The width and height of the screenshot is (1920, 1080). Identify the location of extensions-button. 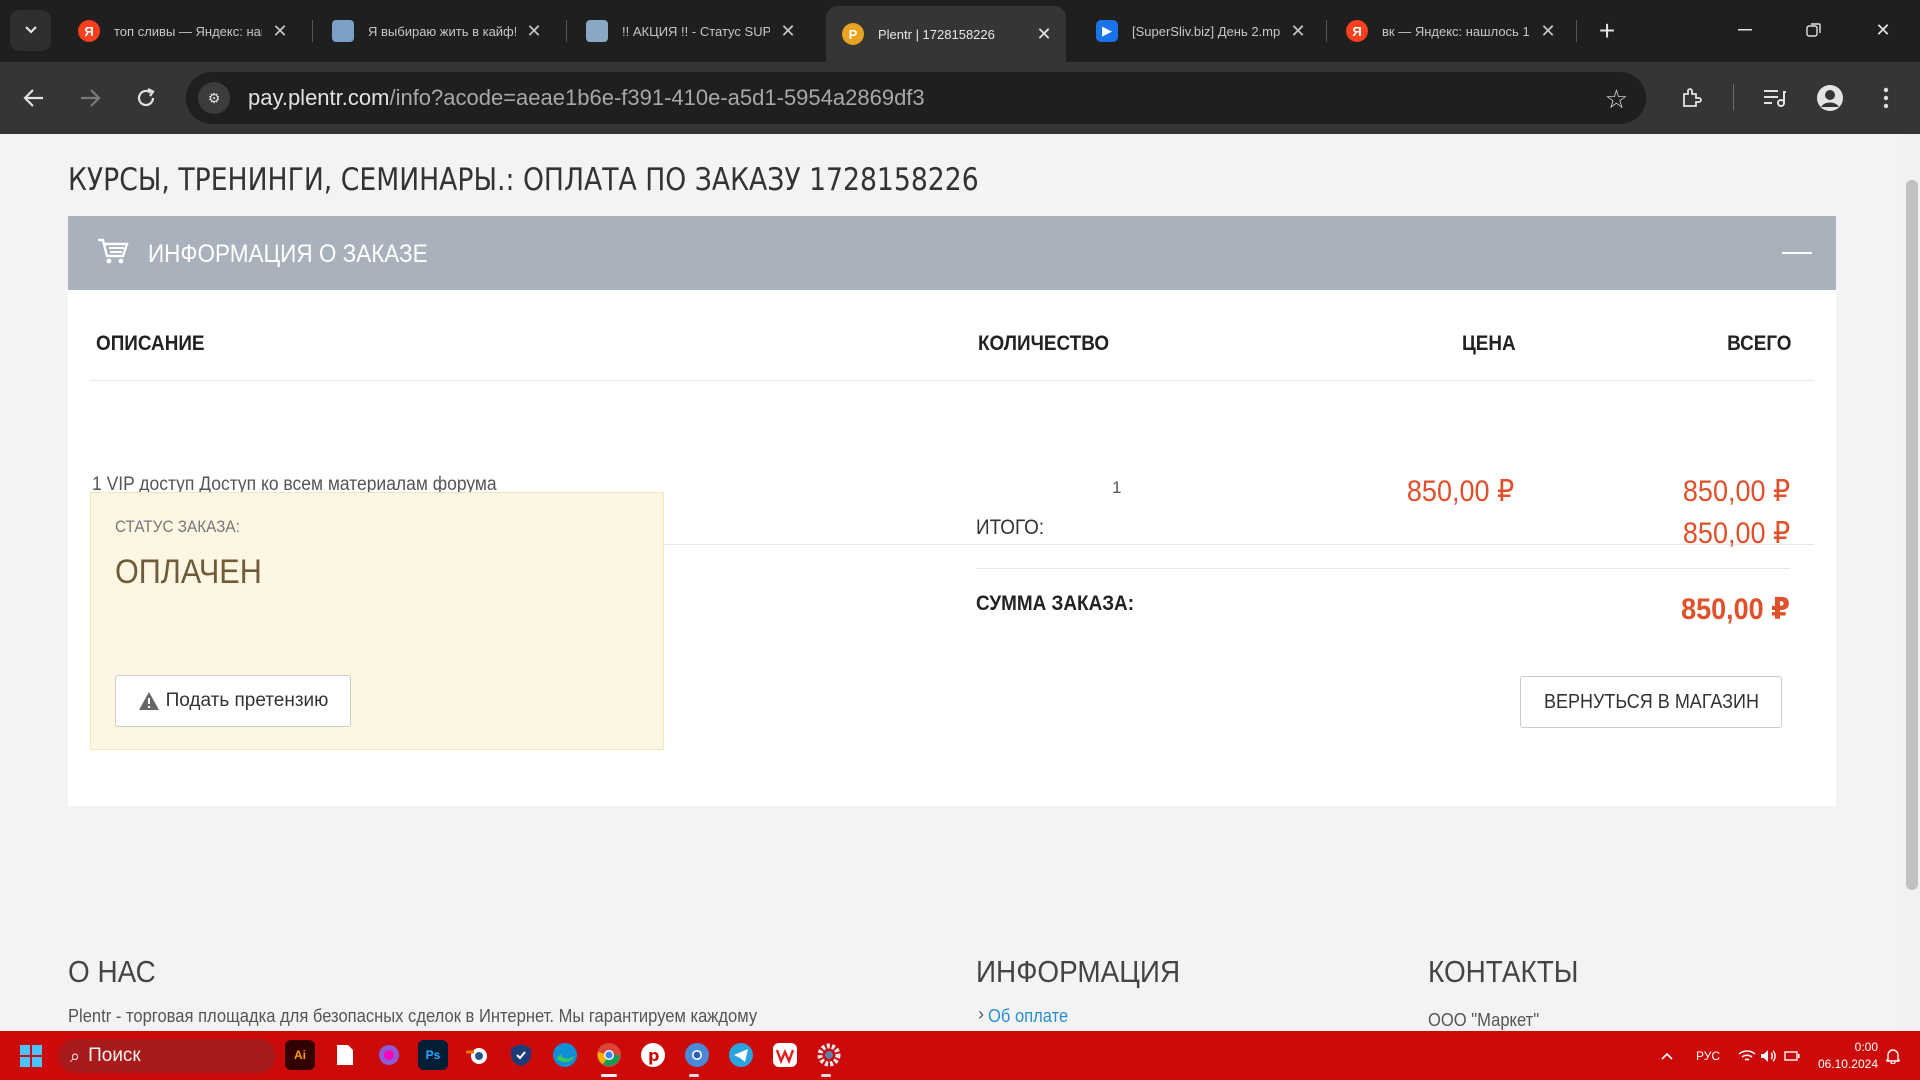
(1692, 98).